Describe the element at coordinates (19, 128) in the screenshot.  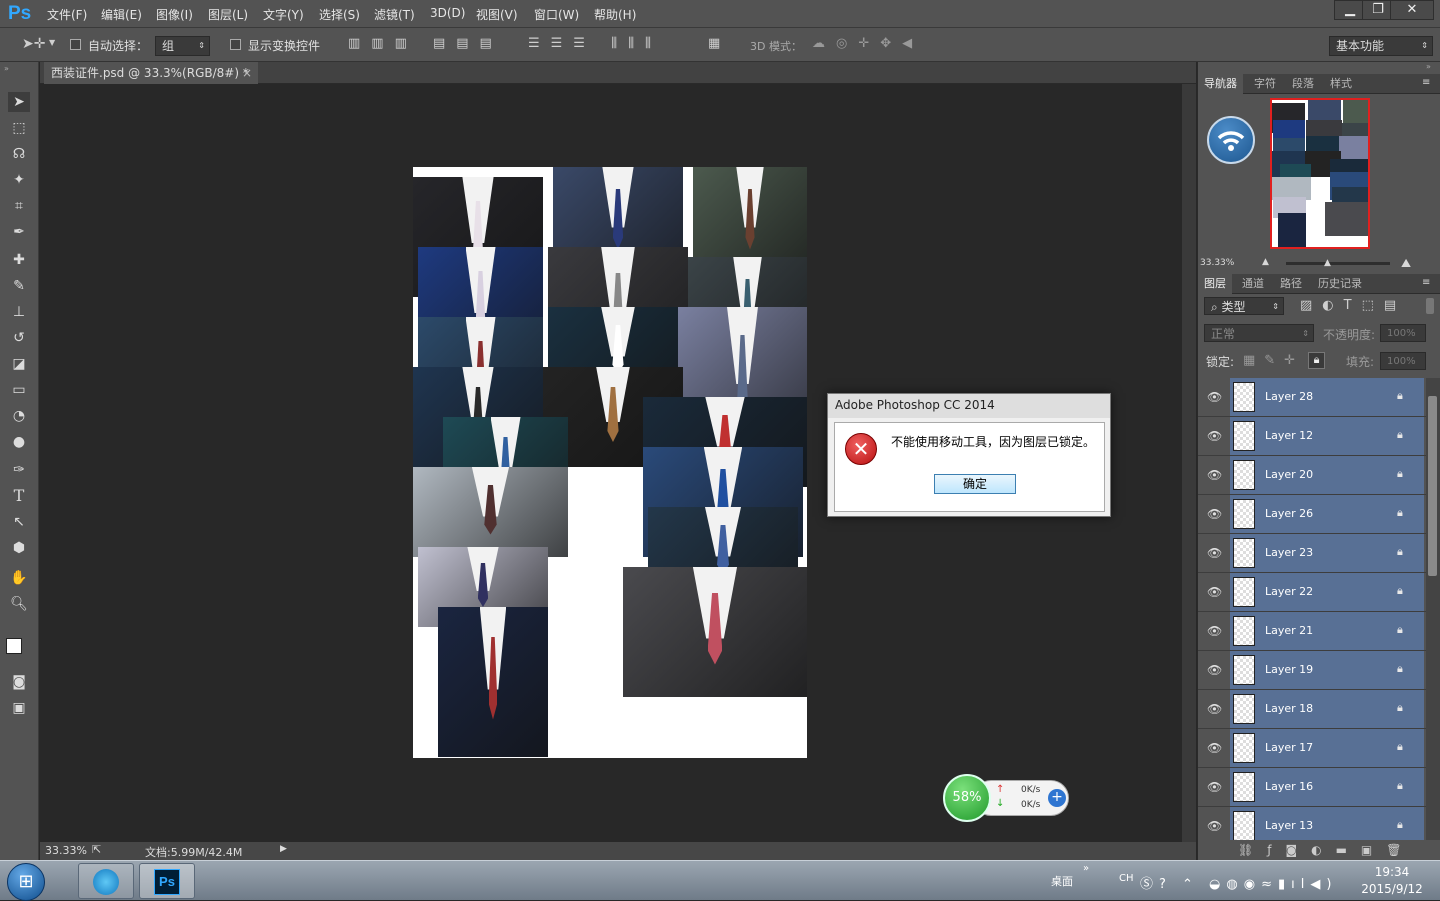
I see `marquee-tool-icon: ⬚` at that location.